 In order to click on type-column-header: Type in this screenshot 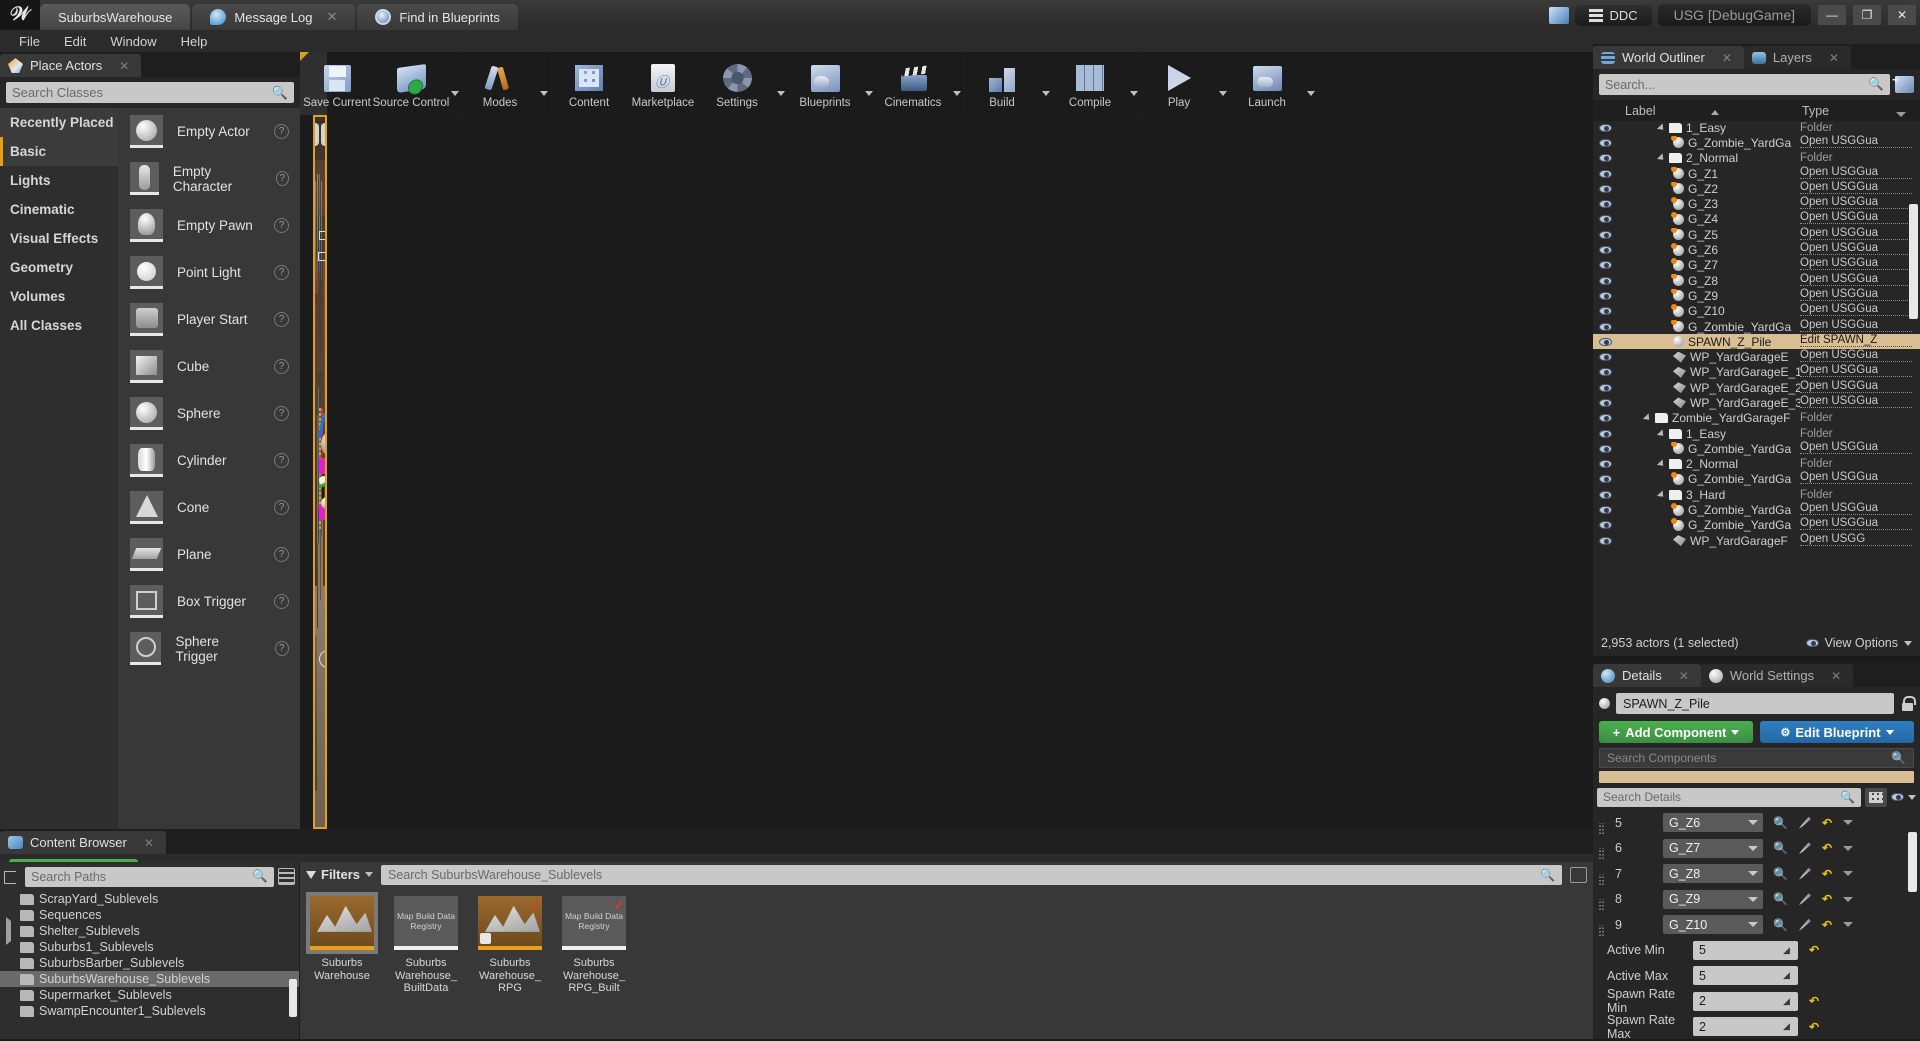, I will do `click(1860, 111)`.